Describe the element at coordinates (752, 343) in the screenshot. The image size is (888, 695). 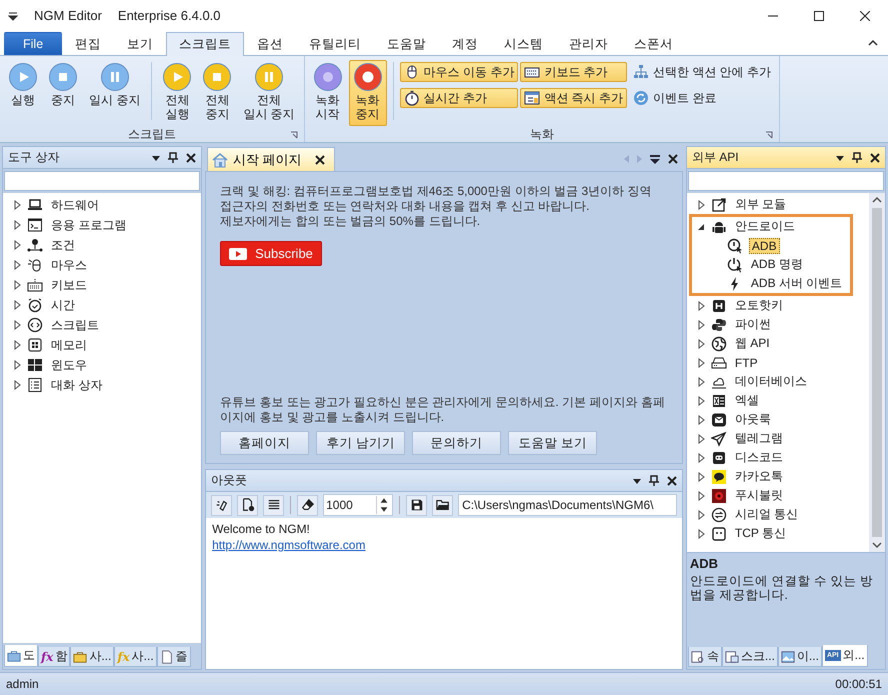
I see `tree-item: 웹 API` at that location.